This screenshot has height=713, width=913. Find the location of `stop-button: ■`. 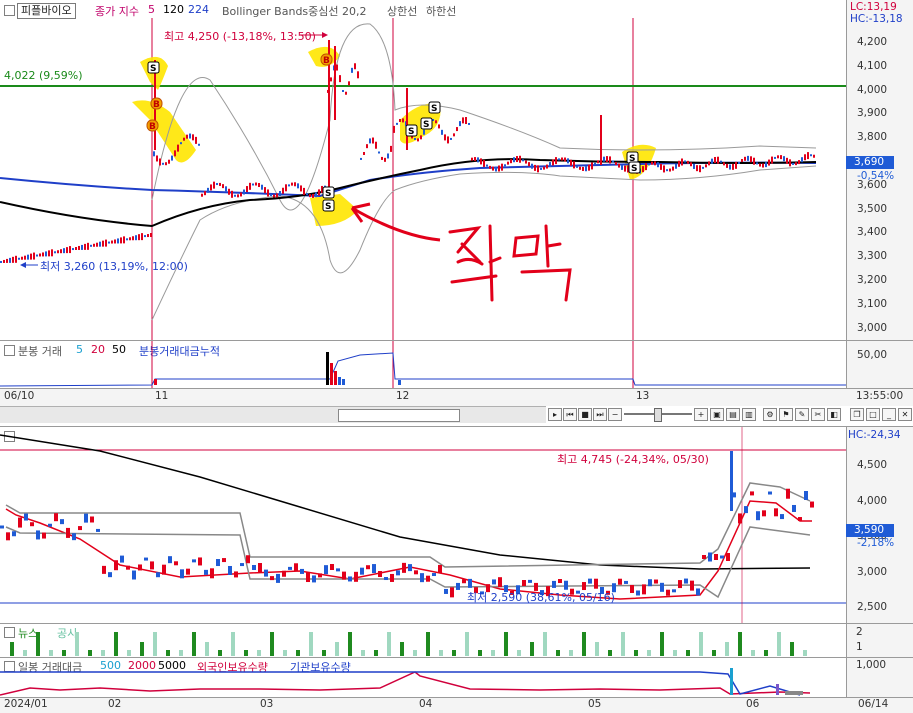

stop-button: ■ is located at coordinates (585, 414).